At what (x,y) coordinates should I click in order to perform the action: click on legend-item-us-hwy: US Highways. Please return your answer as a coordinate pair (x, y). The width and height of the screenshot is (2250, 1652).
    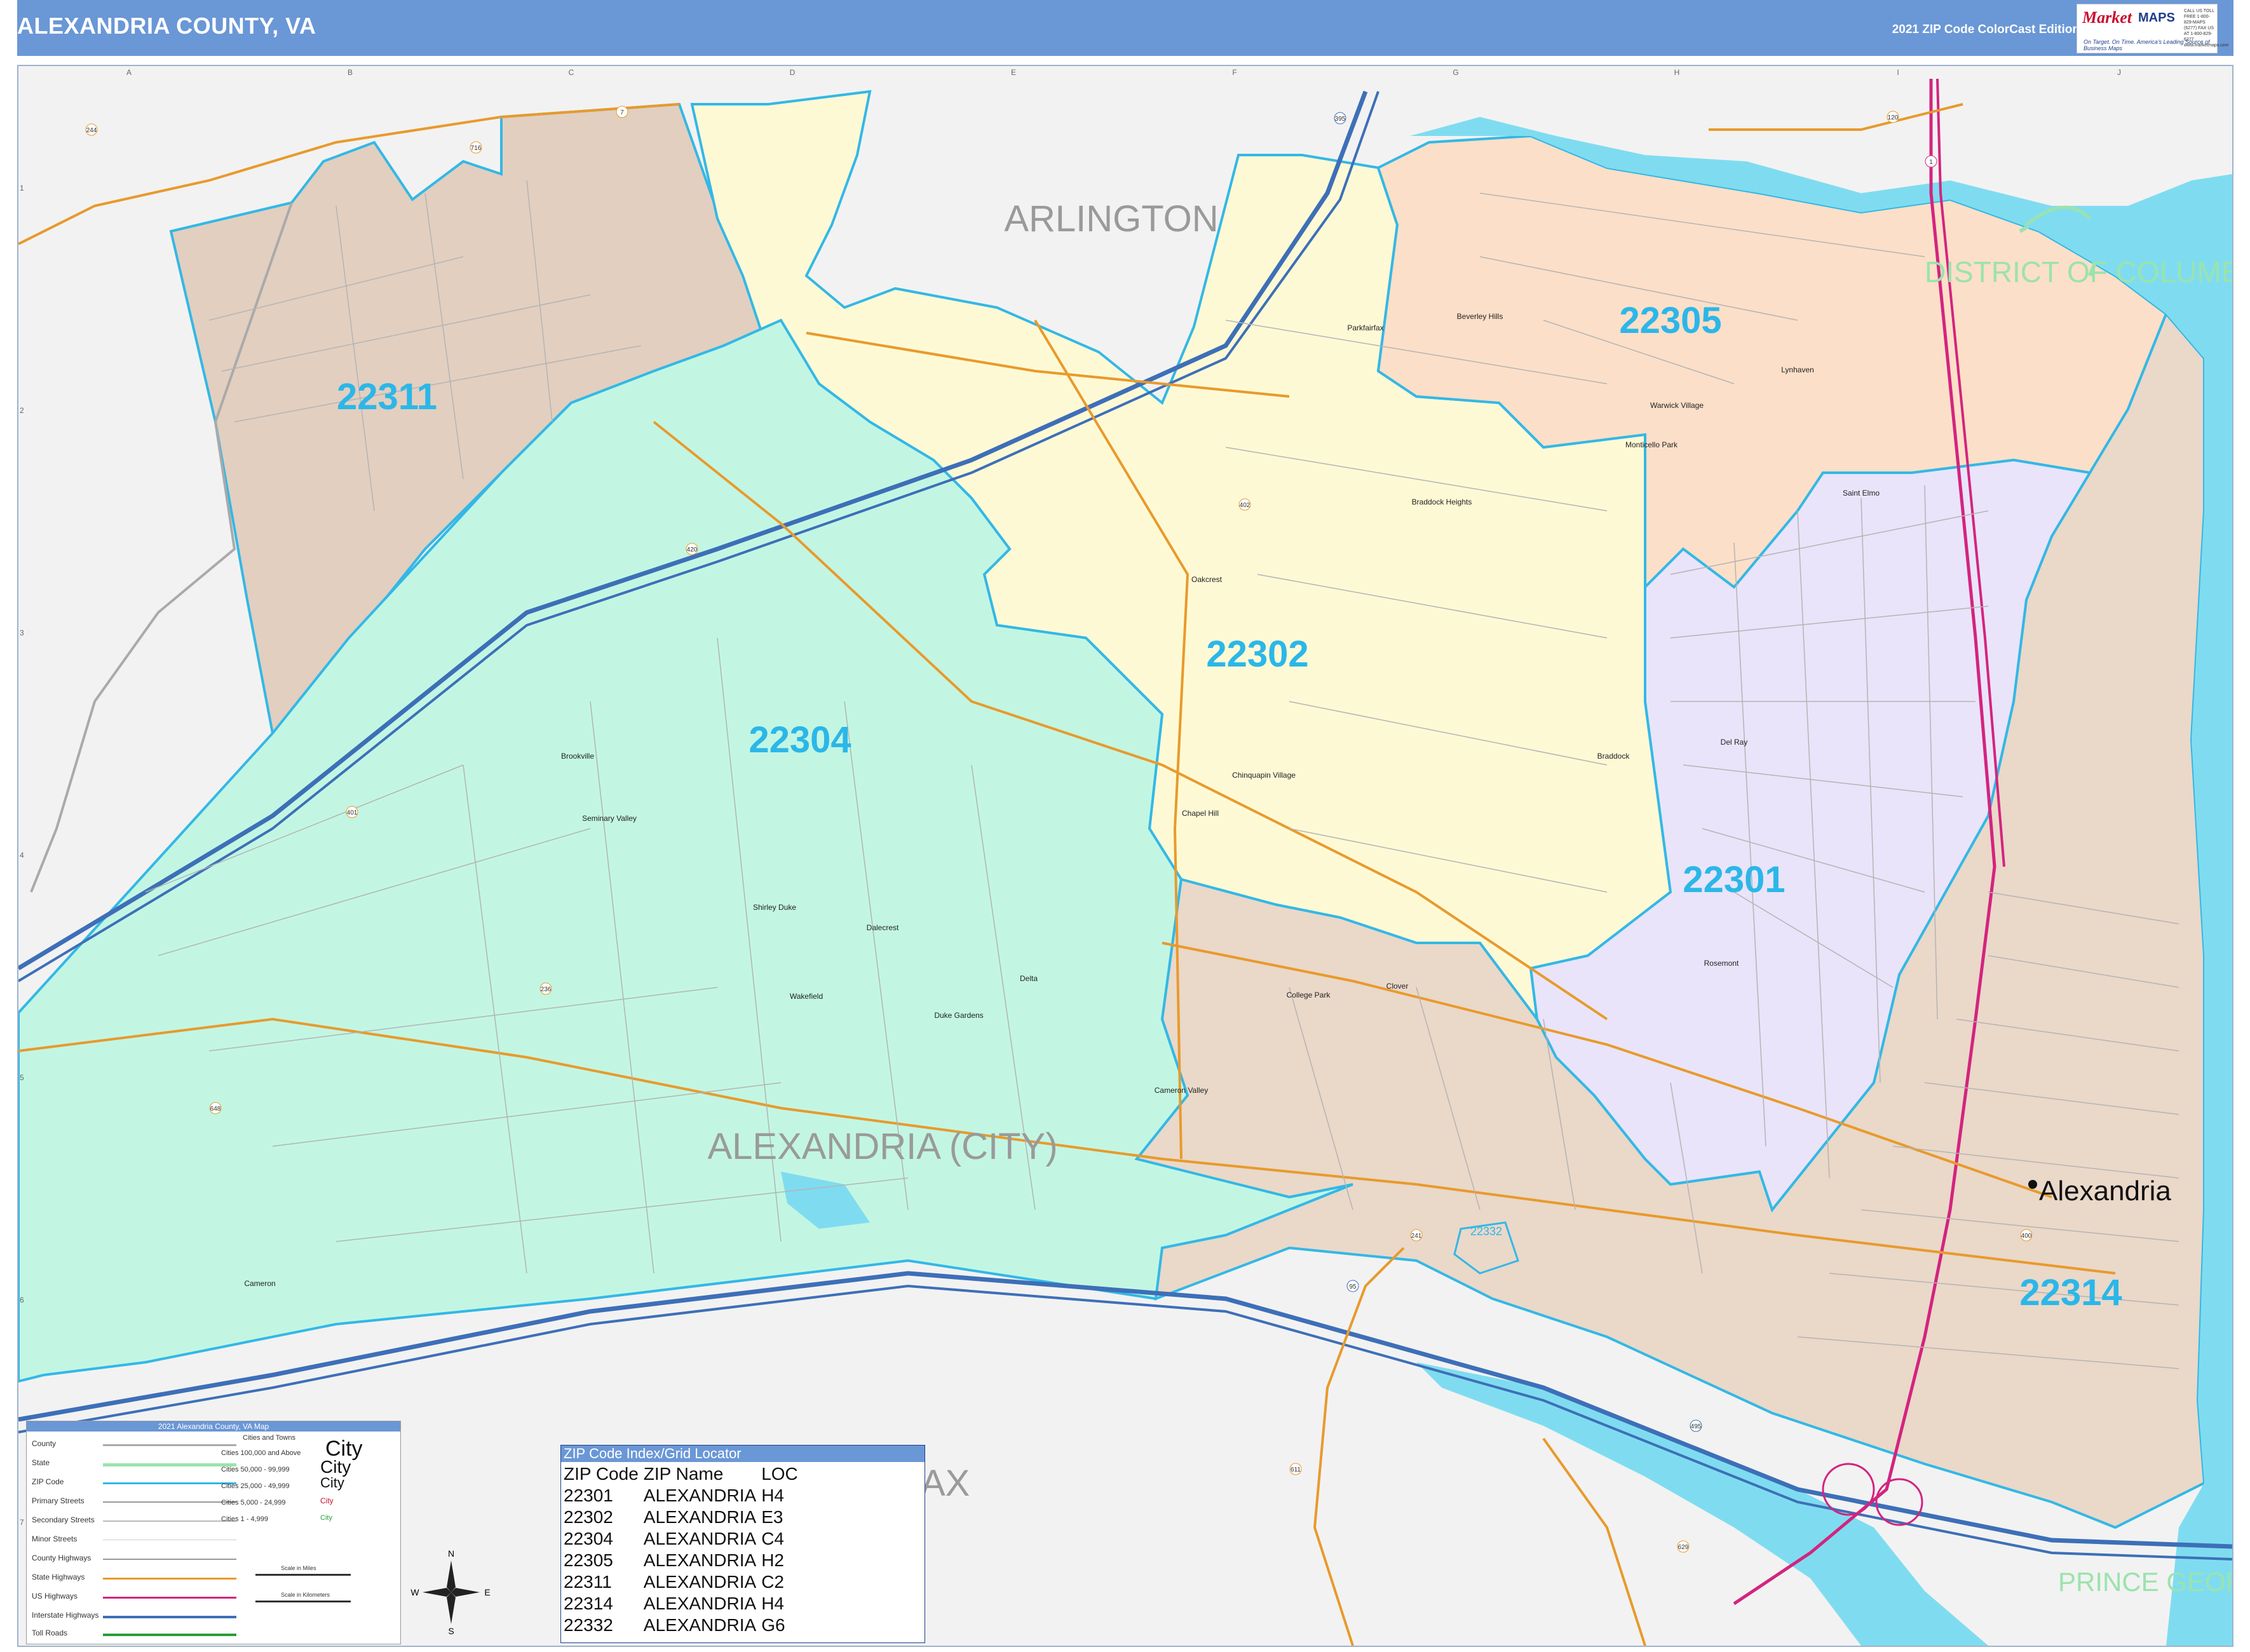
    Looking at the image, I should click on (55, 1597).